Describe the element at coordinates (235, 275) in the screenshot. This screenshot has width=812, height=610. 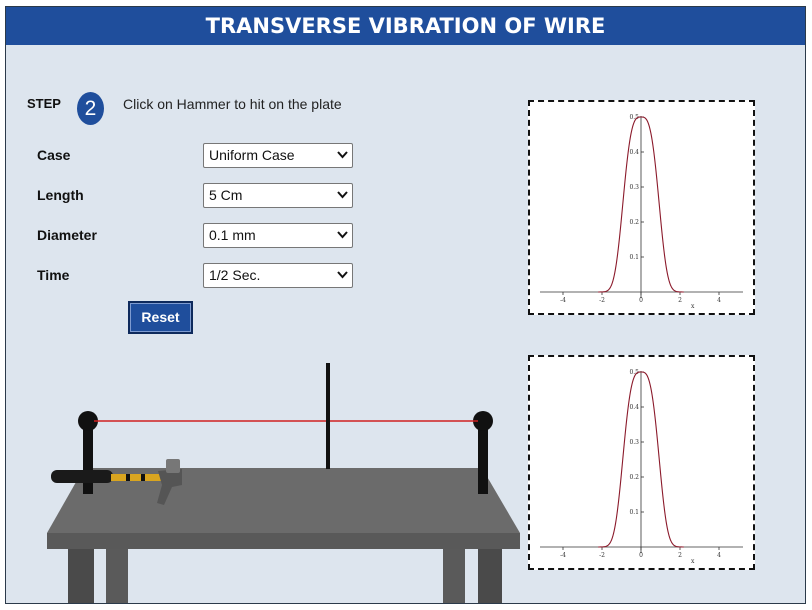
I see `time-select-value: 1/2 Sec.` at that location.